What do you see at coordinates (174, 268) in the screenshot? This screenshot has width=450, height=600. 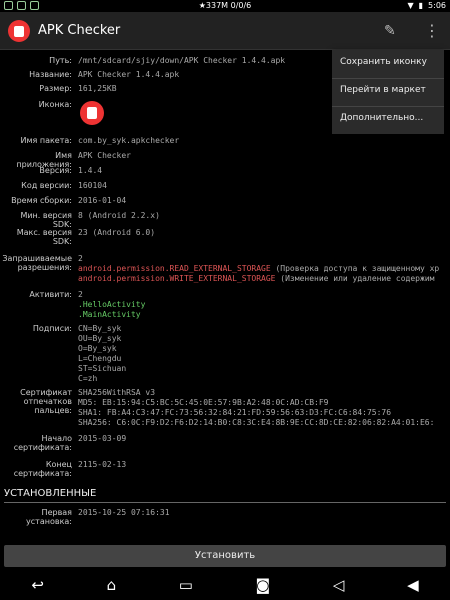 I see `permission-name: android.permission.READ_EXTERNAL_STORAGE` at bounding box center [174, 268].